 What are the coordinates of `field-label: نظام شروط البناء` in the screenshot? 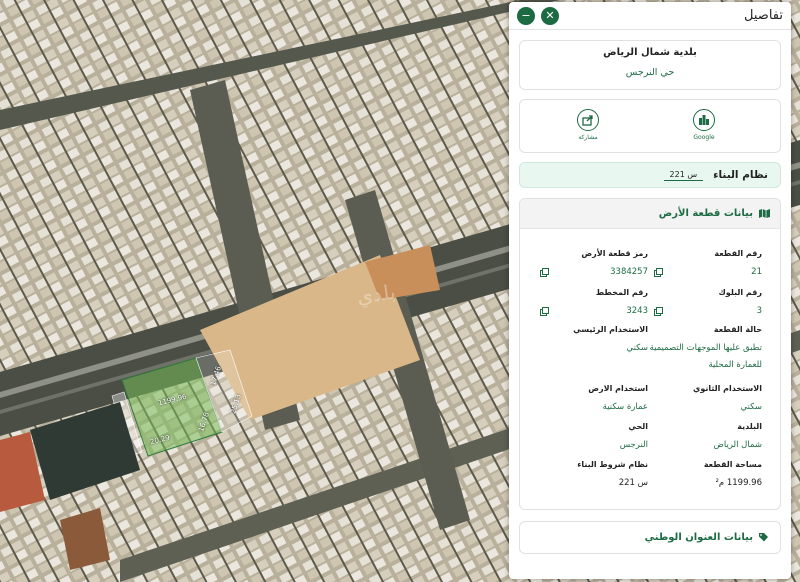 It's located at (612, 464).